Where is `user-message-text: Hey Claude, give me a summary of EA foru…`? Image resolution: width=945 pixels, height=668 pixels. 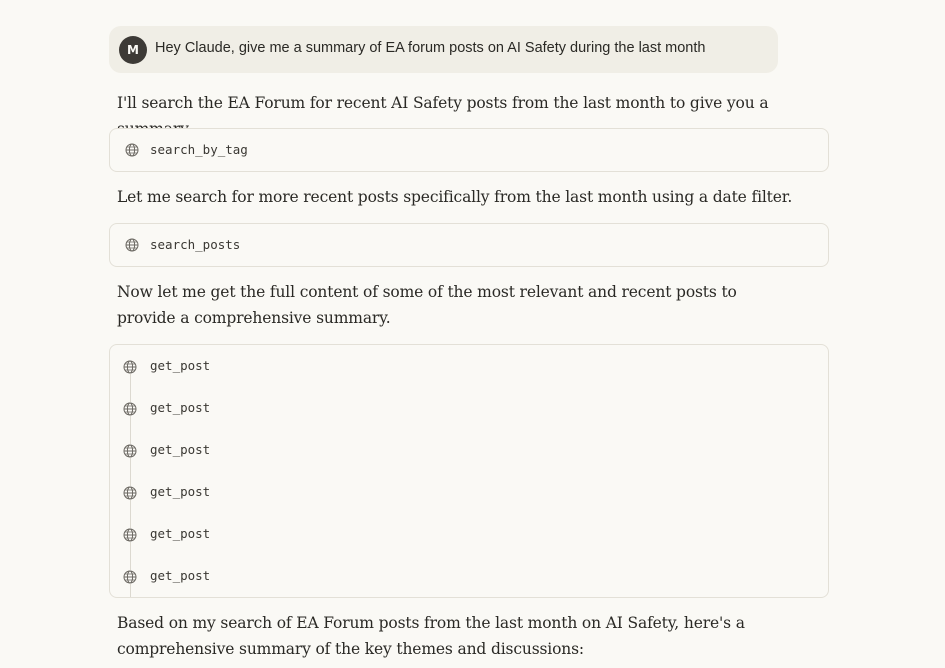 user-message-text: Hey Claude, give me a summary of EA foru… is located at coordinates (430, 48).